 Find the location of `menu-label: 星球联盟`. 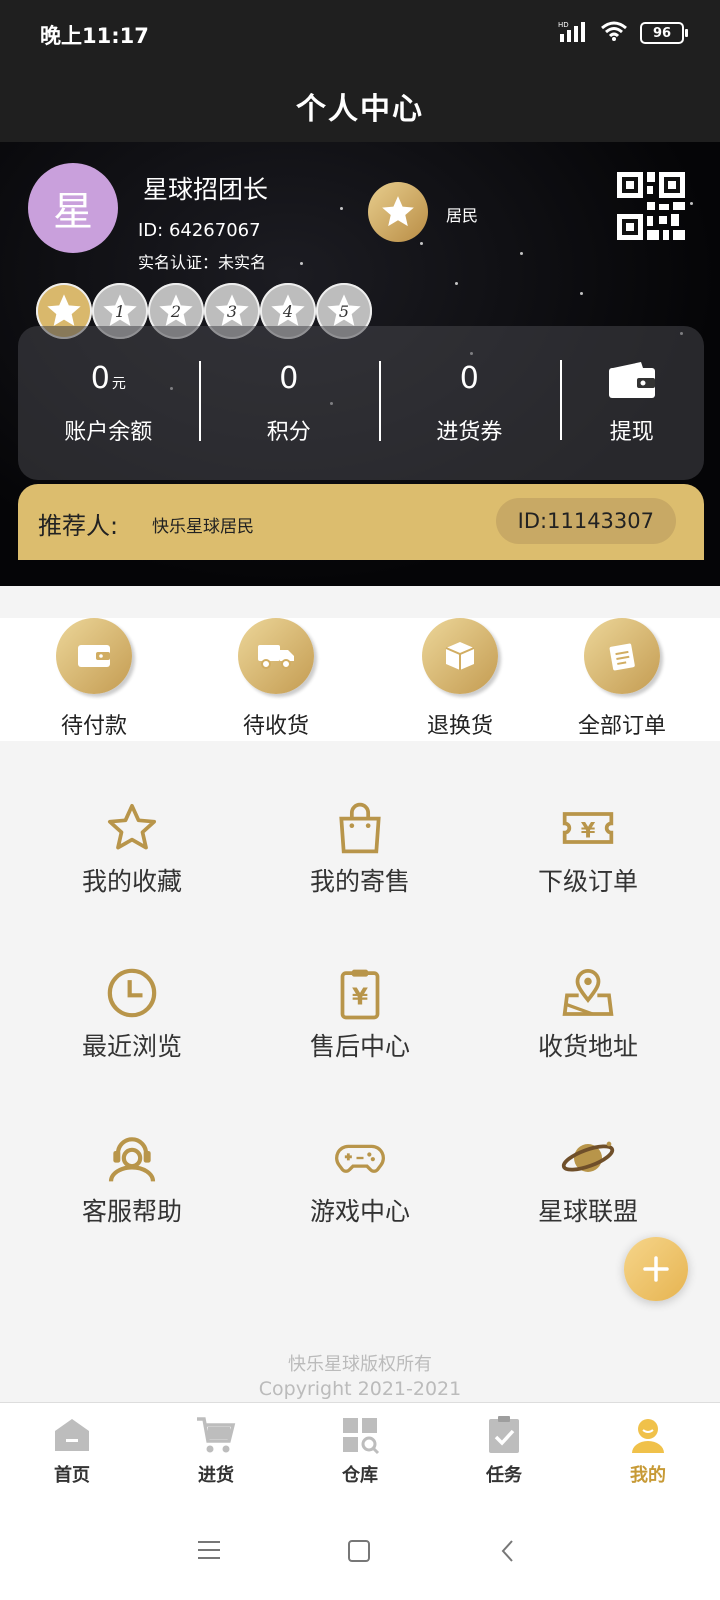

menu-label: 星球联盟 is located at coordinates (587, 1211).